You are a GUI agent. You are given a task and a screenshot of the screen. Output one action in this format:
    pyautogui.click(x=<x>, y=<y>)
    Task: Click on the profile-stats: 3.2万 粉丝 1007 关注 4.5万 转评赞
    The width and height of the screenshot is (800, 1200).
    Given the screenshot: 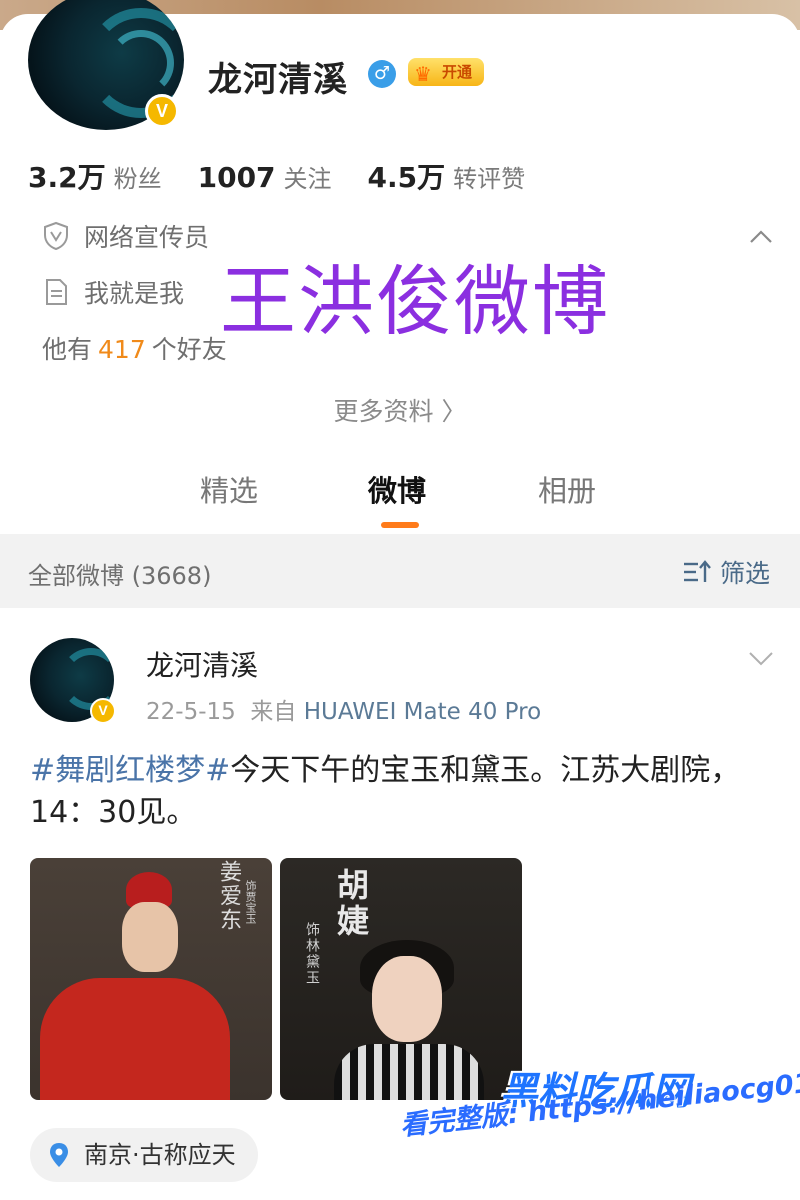 What is the action you would take?
    pyautogui.click(x=276, y=176)
    